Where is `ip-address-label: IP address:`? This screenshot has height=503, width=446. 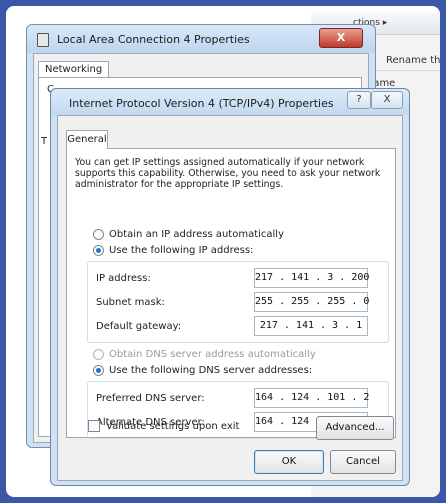 ip-address-label: IP address: is located at coordinates (123, 278).